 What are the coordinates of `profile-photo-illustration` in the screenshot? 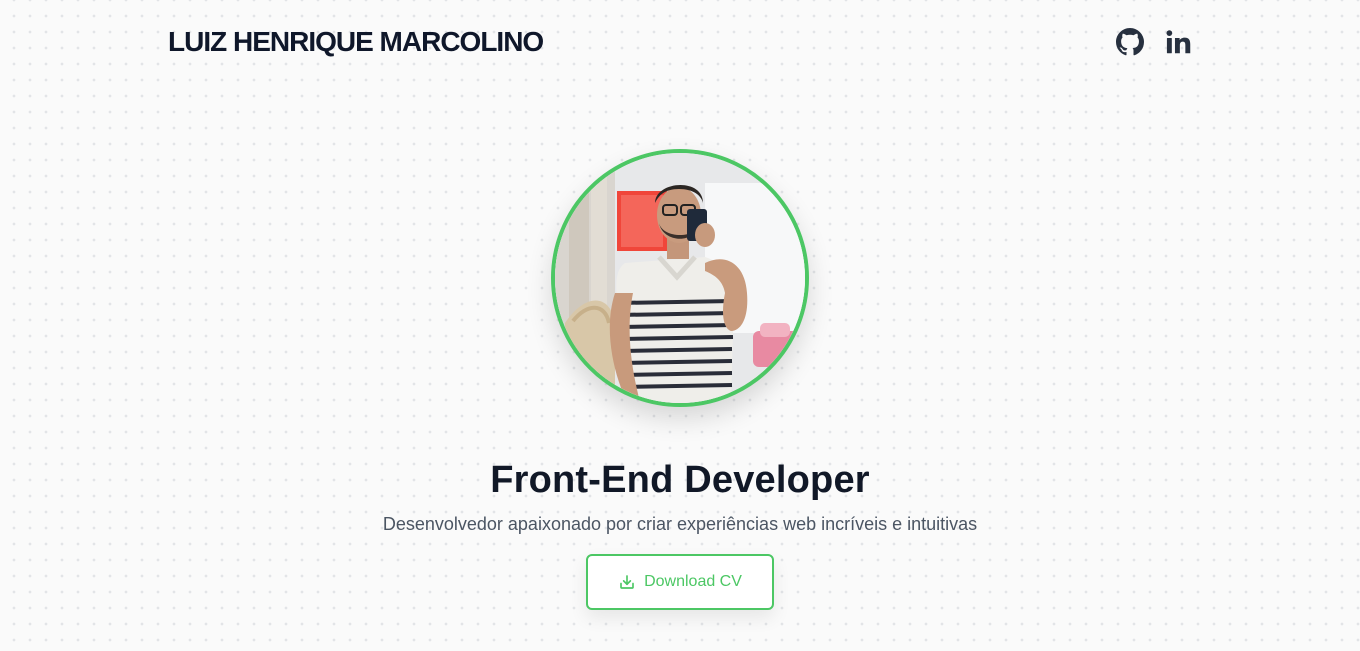 It's located at (680, 278).